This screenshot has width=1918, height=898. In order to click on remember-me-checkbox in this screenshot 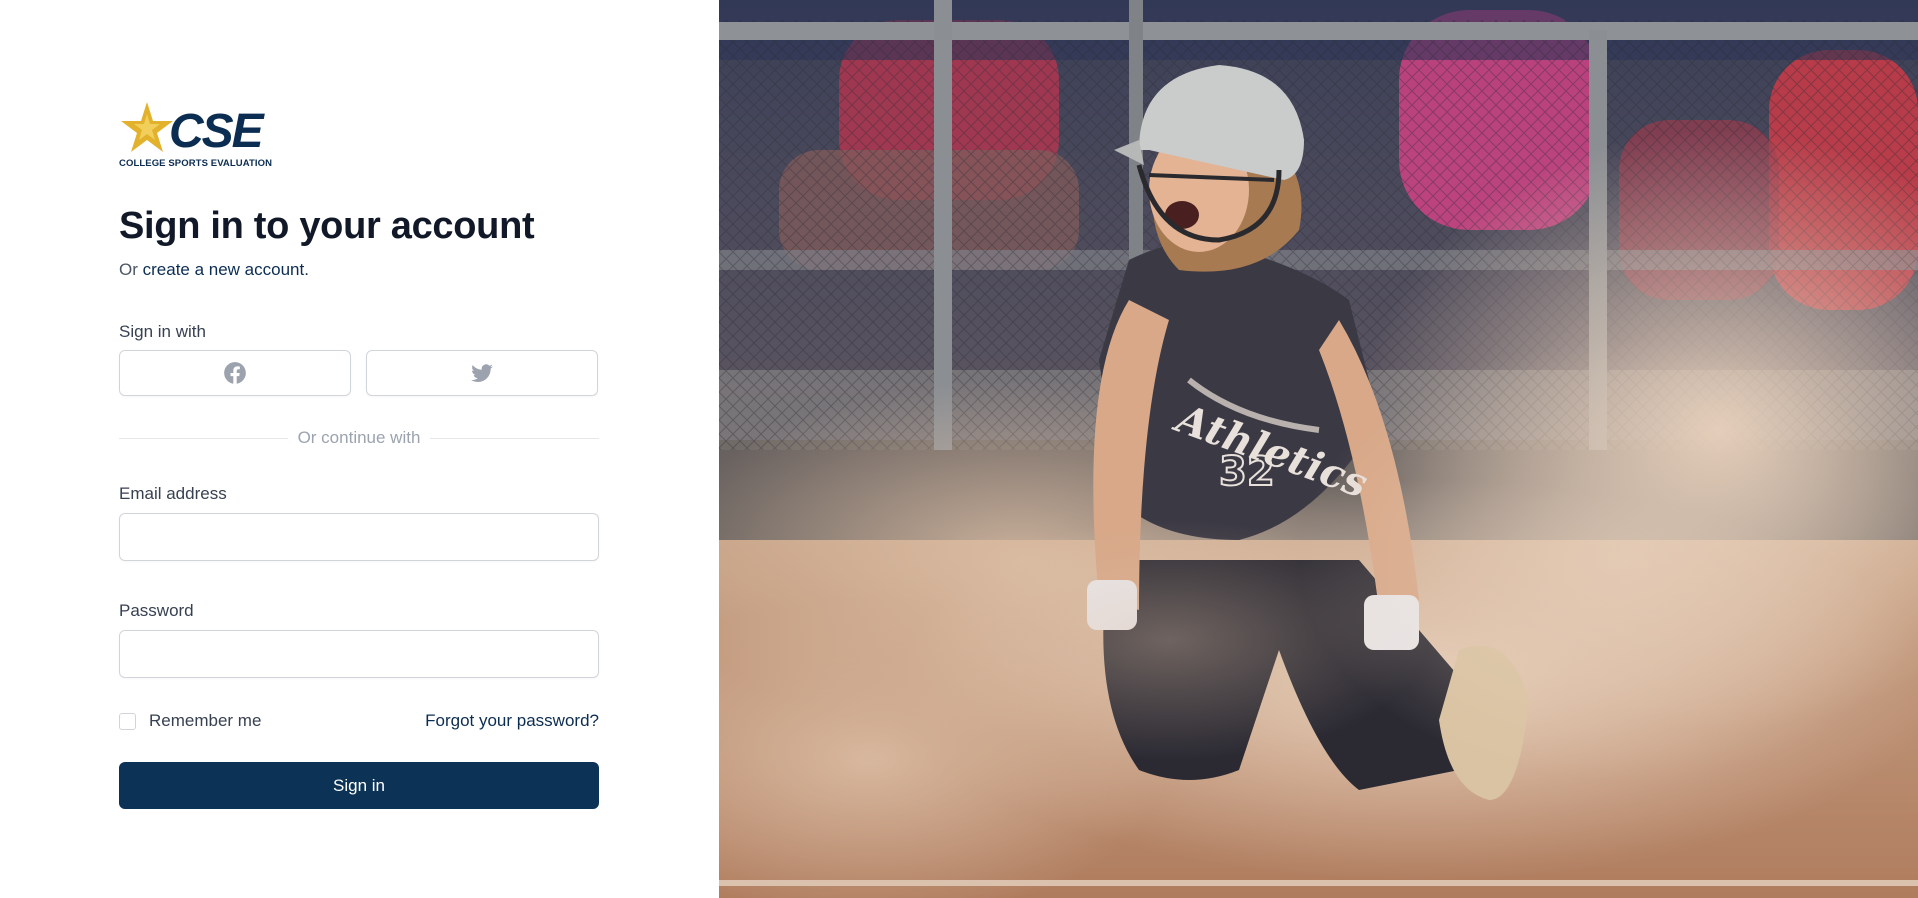, I will do `click(127, 721)`.